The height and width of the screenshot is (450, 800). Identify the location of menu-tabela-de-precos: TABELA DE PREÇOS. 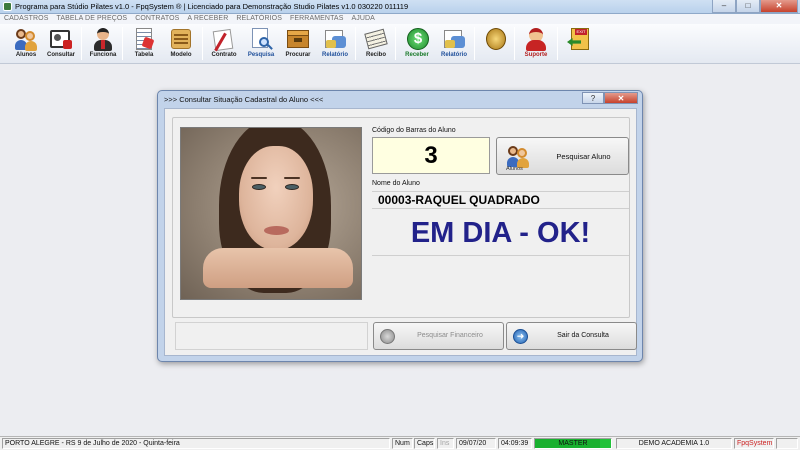
(91, 19).